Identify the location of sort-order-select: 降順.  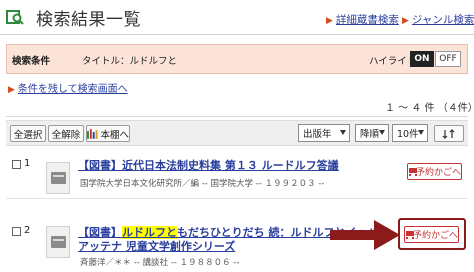
(372, 133).